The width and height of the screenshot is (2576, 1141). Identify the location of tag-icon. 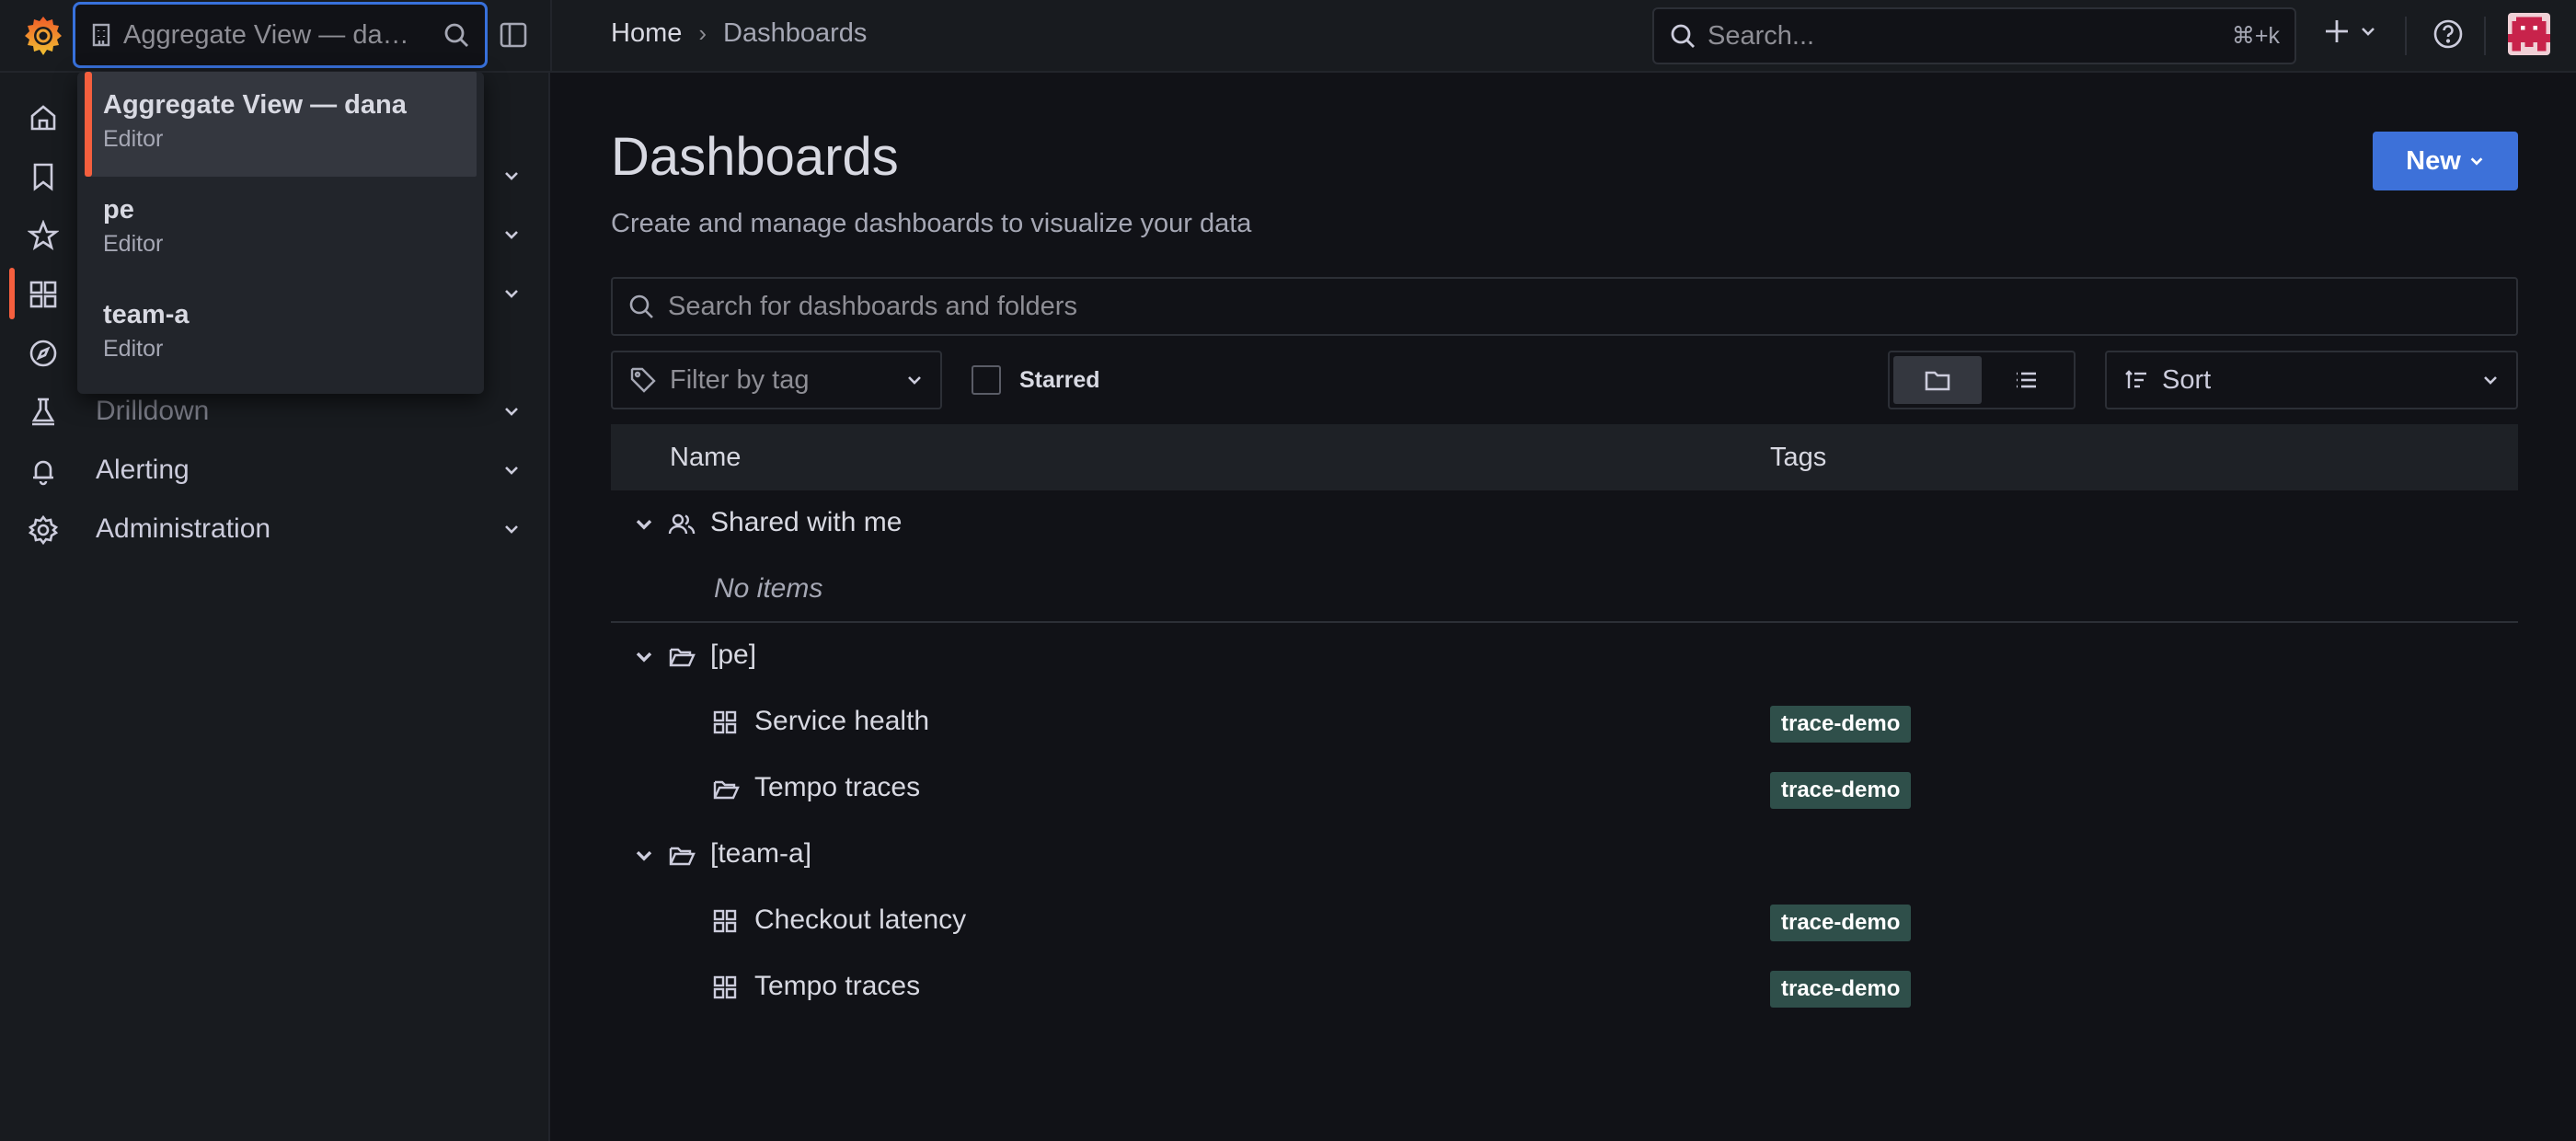
(643, 380).